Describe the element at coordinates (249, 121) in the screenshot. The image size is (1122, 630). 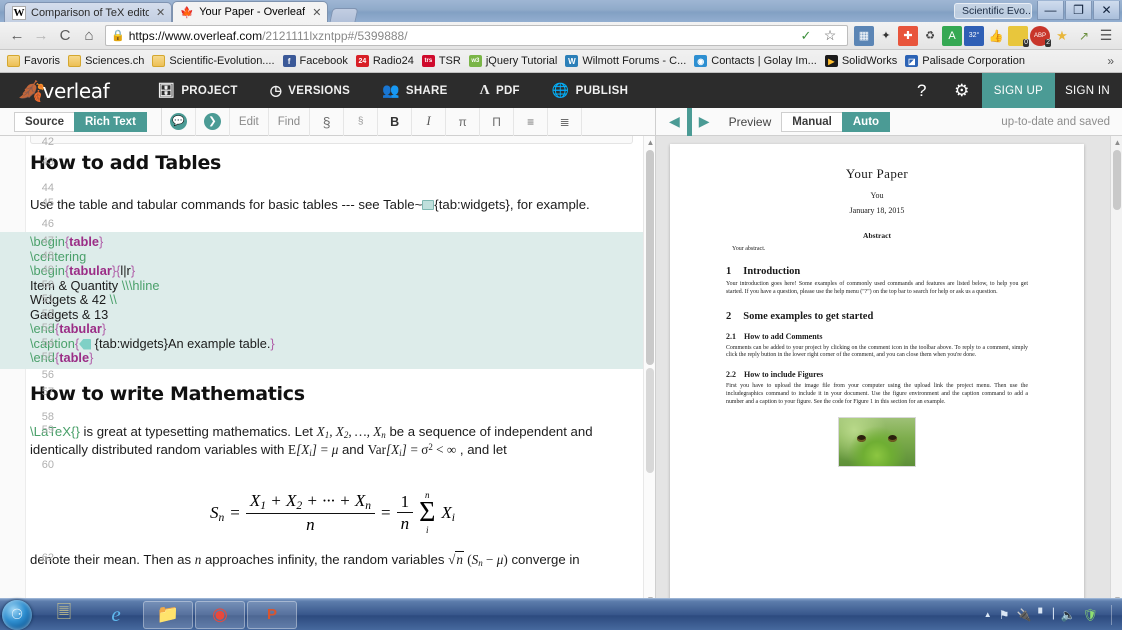
I see `edit-button: Edit` at that location.